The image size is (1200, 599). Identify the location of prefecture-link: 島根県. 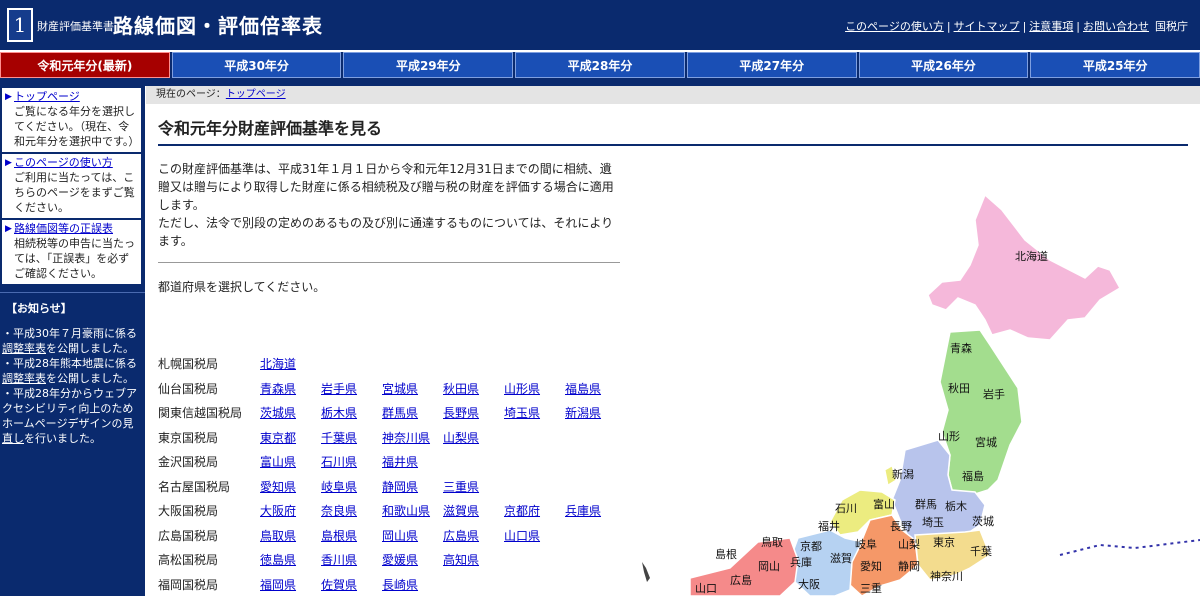
(351, 538).